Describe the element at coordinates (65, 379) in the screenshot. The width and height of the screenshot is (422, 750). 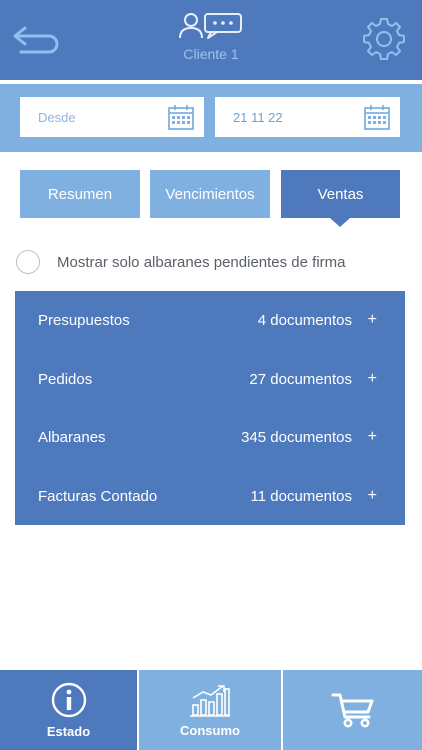
I see `document-label: Pedidos` at that location.